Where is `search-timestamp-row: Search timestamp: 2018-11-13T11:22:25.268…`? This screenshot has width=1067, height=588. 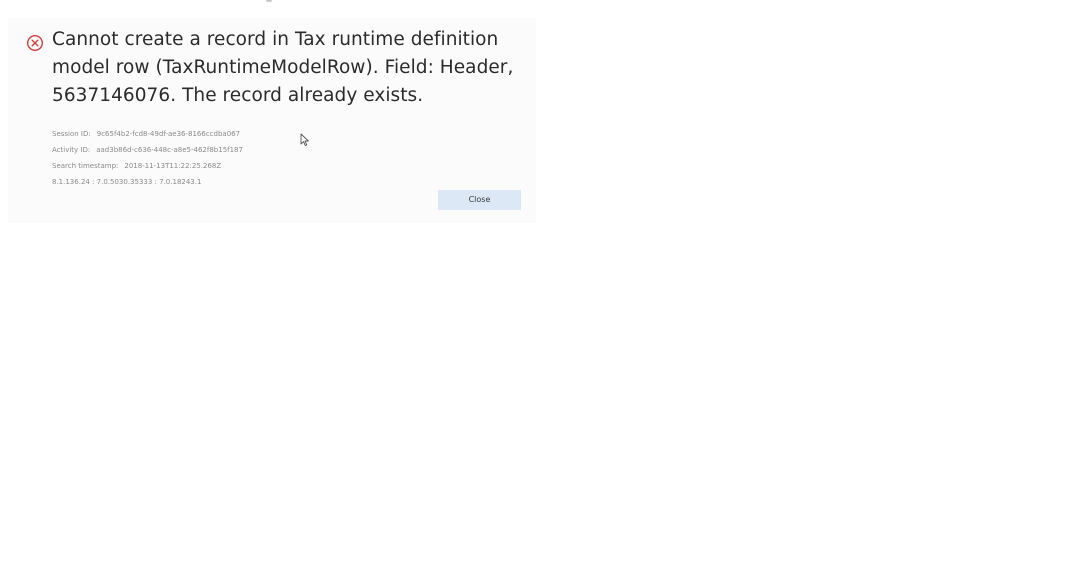 search-timestamp-row: Search timestamp: 2018-11-13T11:22:25.268… is located at coordinates (212, 166).